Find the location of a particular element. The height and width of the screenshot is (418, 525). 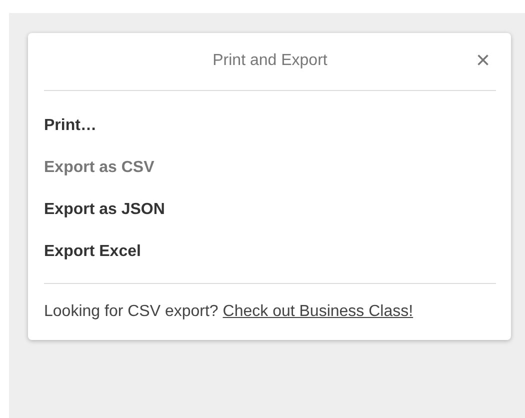

menu-item: Export as JSON is located at coordinates (104, 210).